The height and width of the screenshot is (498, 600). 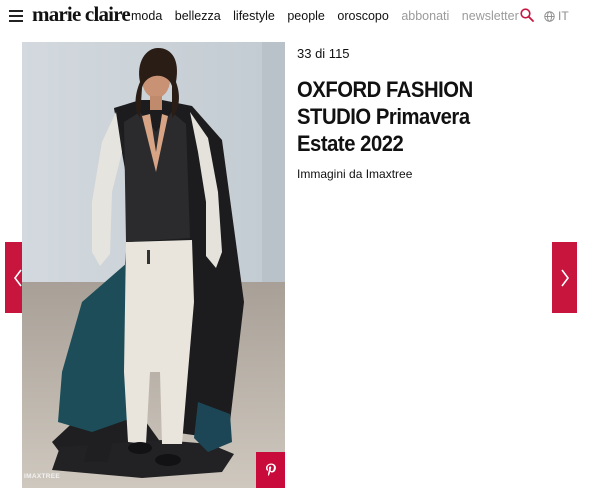 I want to click on image-credit: IMAXTREE, so click(x=42, y=476).